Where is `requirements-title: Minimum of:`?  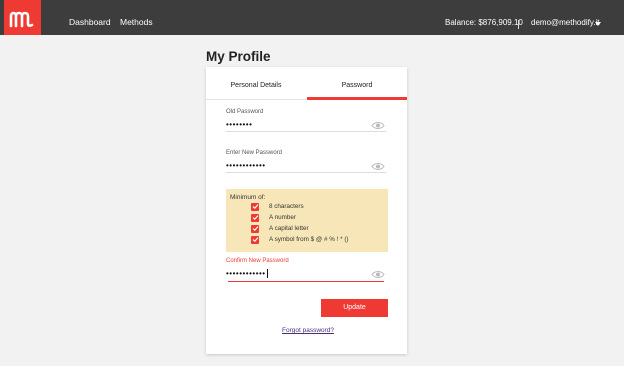 requirements-title: Minimum of: is located at coordinates (248, 197).